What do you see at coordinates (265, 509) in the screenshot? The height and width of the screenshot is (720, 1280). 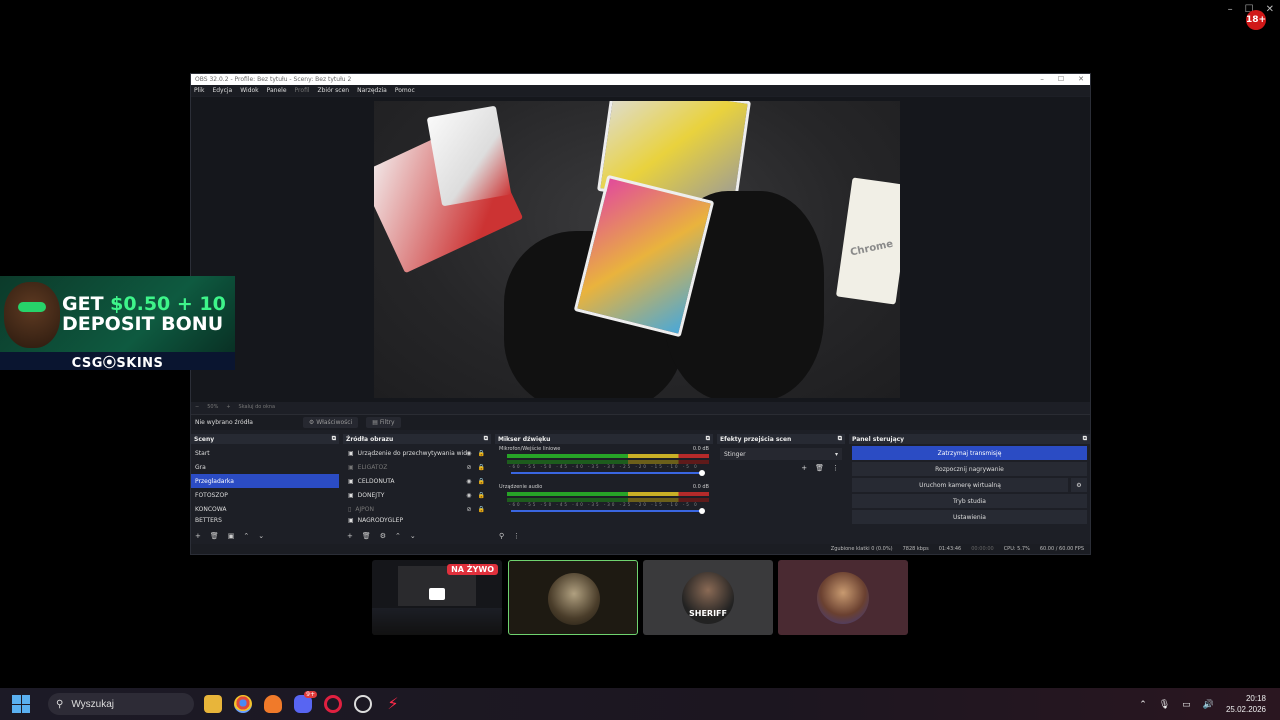 I see `scene-item-koncowa: KONCOWA` at bounding box center [265, 509].